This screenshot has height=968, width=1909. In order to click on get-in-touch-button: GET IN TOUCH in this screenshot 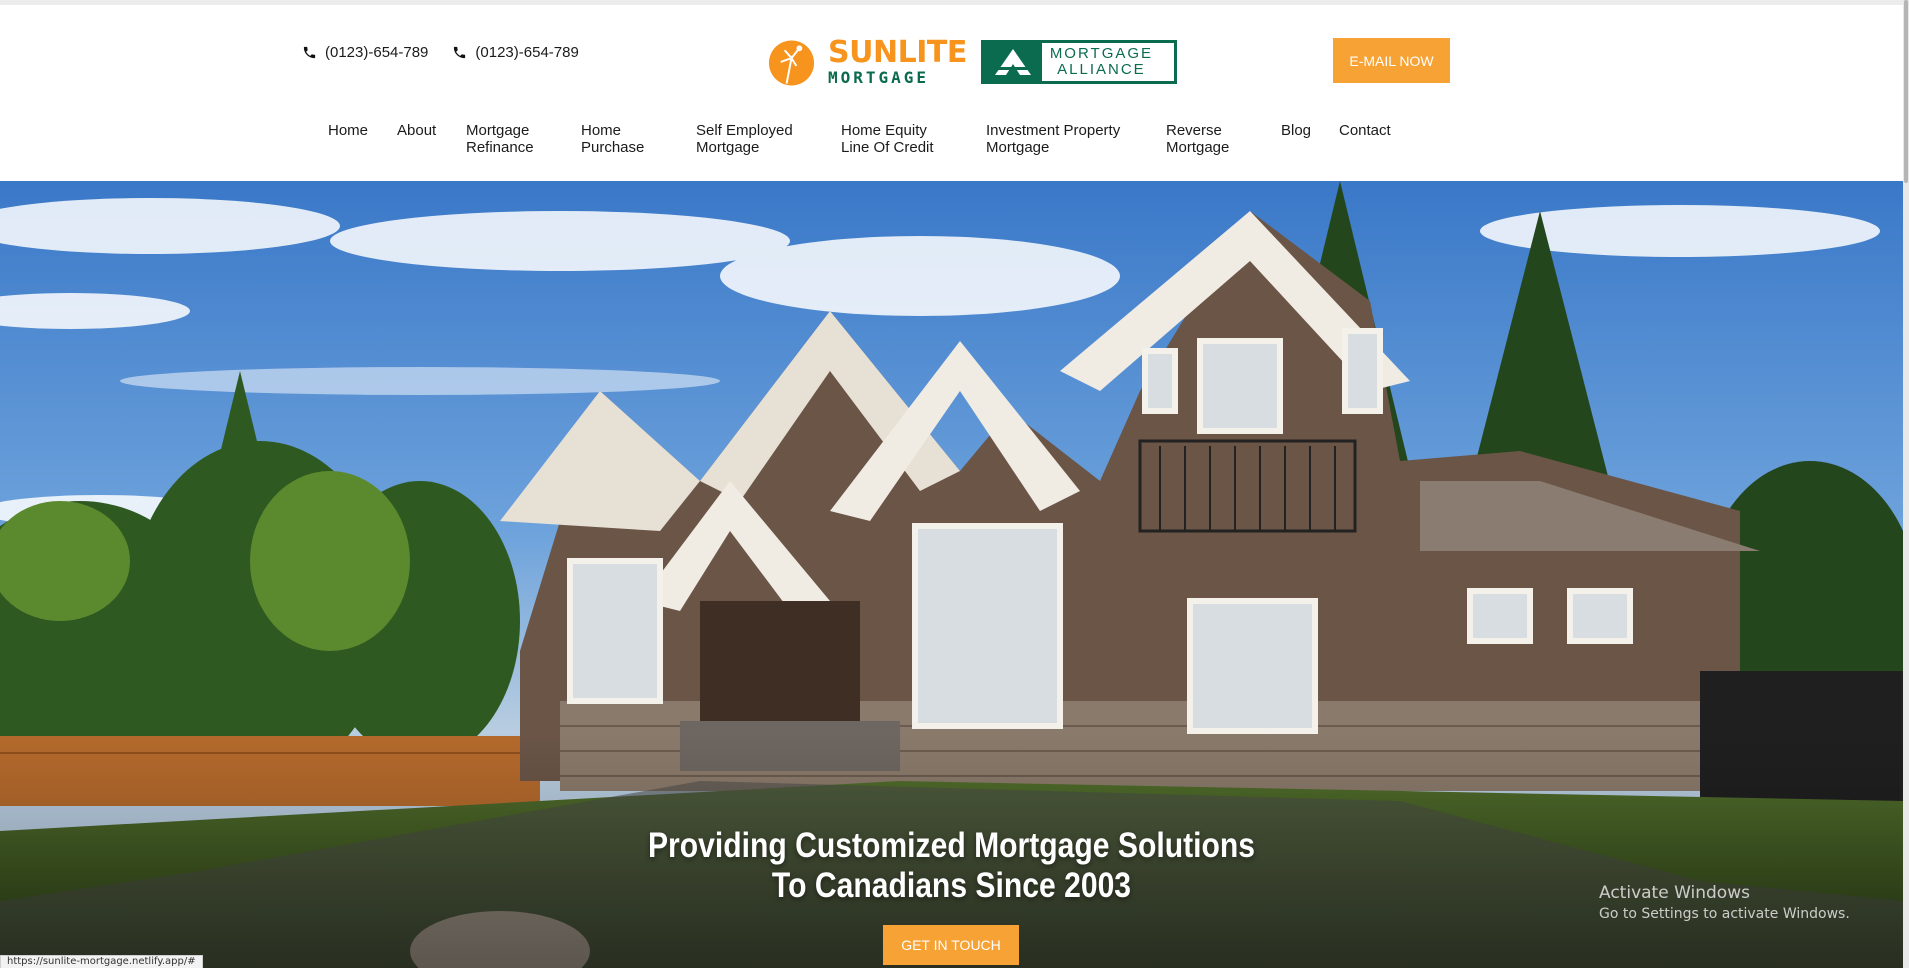, I will do `click(951, 945)`.